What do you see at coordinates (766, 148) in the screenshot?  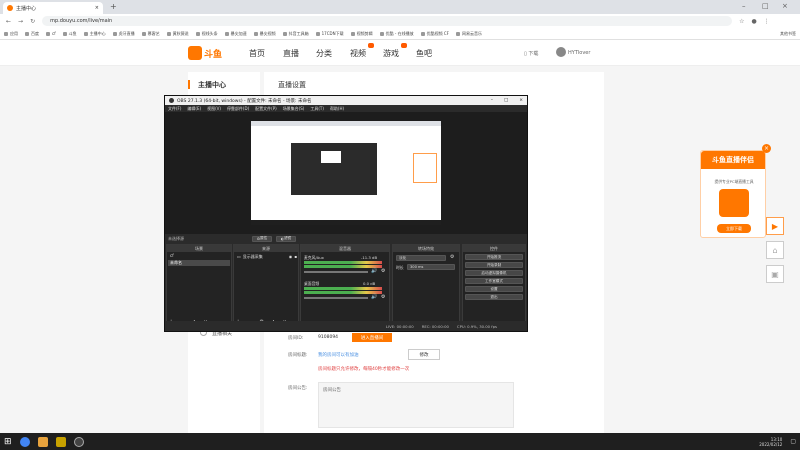 I see `ad-close-icon: ×` at bounding box center [766, 148].